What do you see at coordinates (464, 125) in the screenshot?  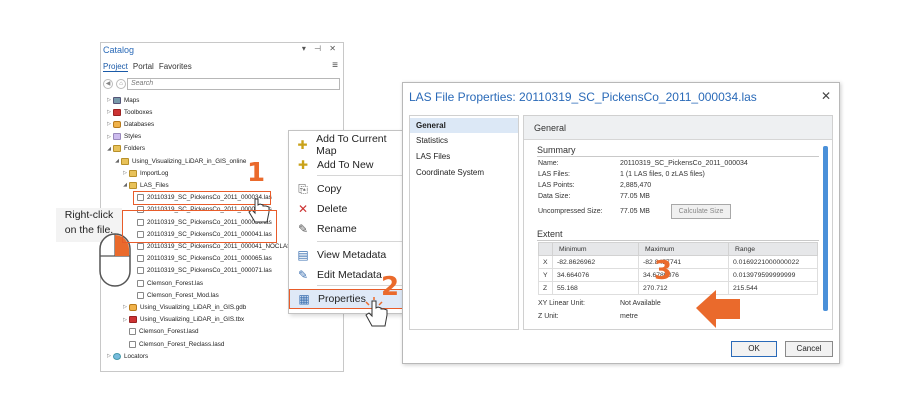 I see `nav-general: General` at bounding box center [464, 125].